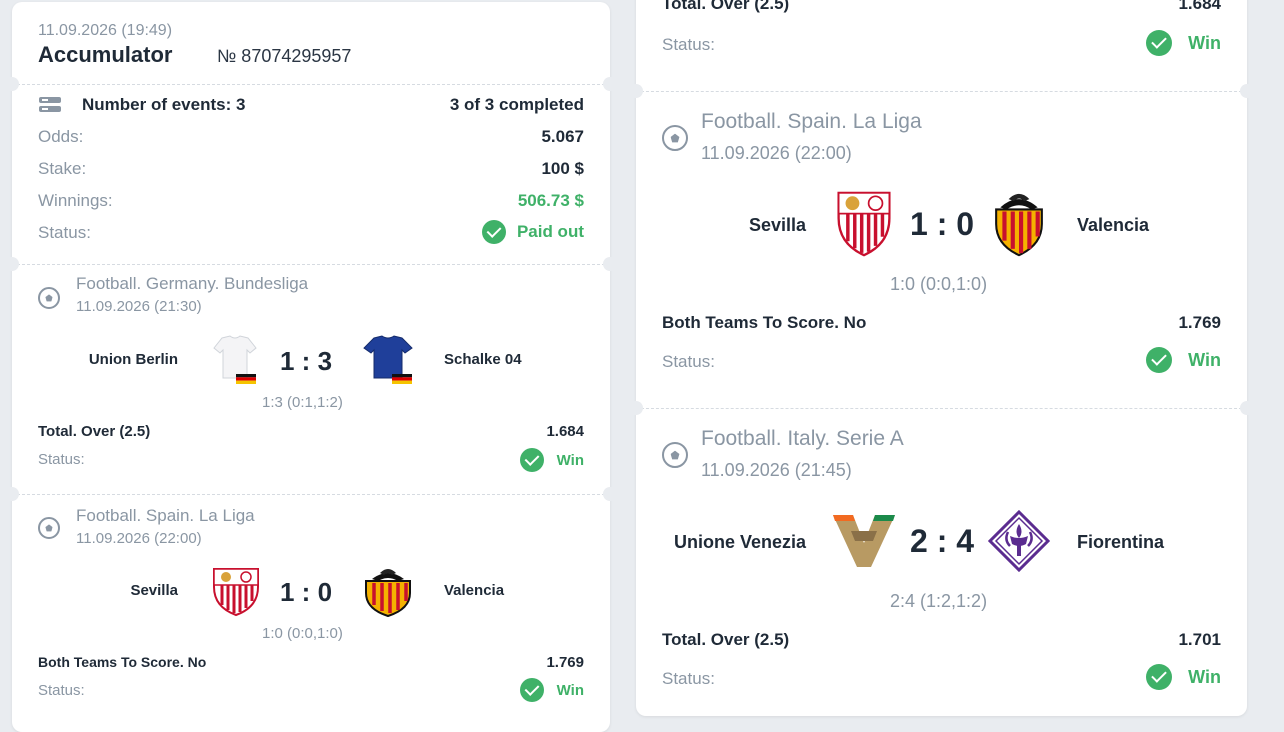 Image resolution: width=1284 pixels, height=732 pixels. I want to click on ticket-datetime: 11.09.2026 (19:49), so click(105, 30).